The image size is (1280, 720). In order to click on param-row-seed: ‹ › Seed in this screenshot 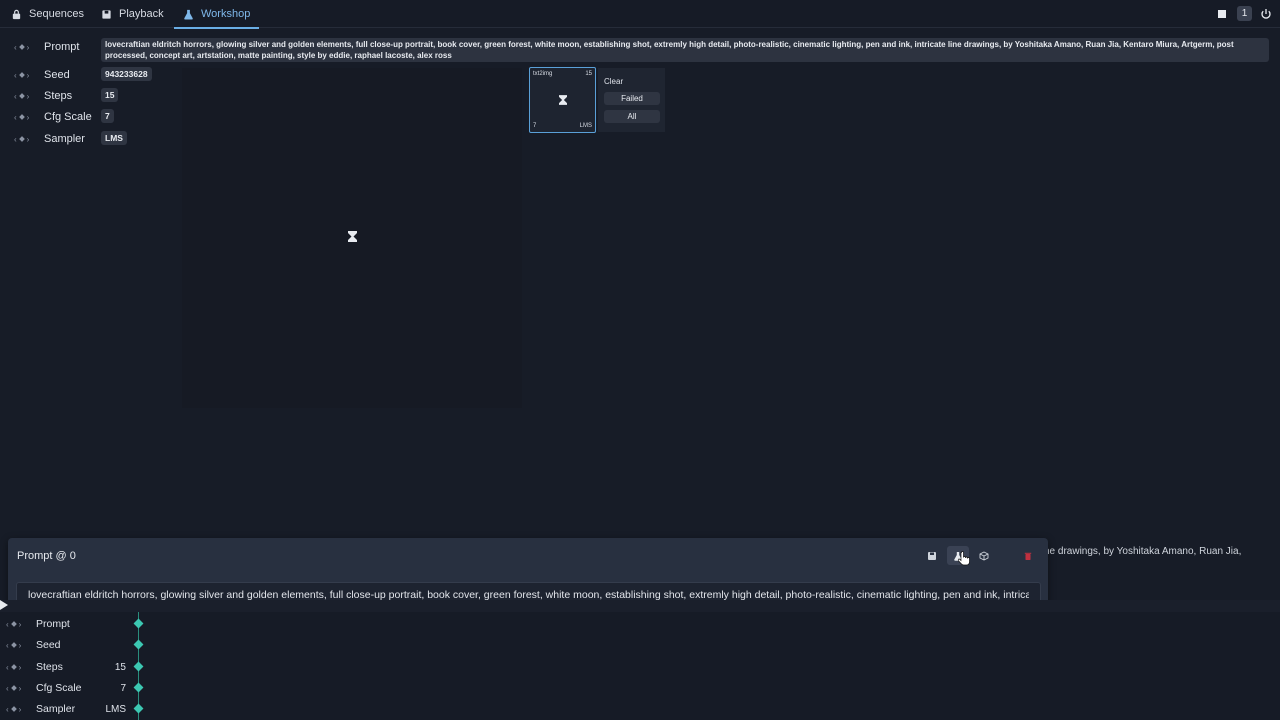, I will do `click(42, 75)`.